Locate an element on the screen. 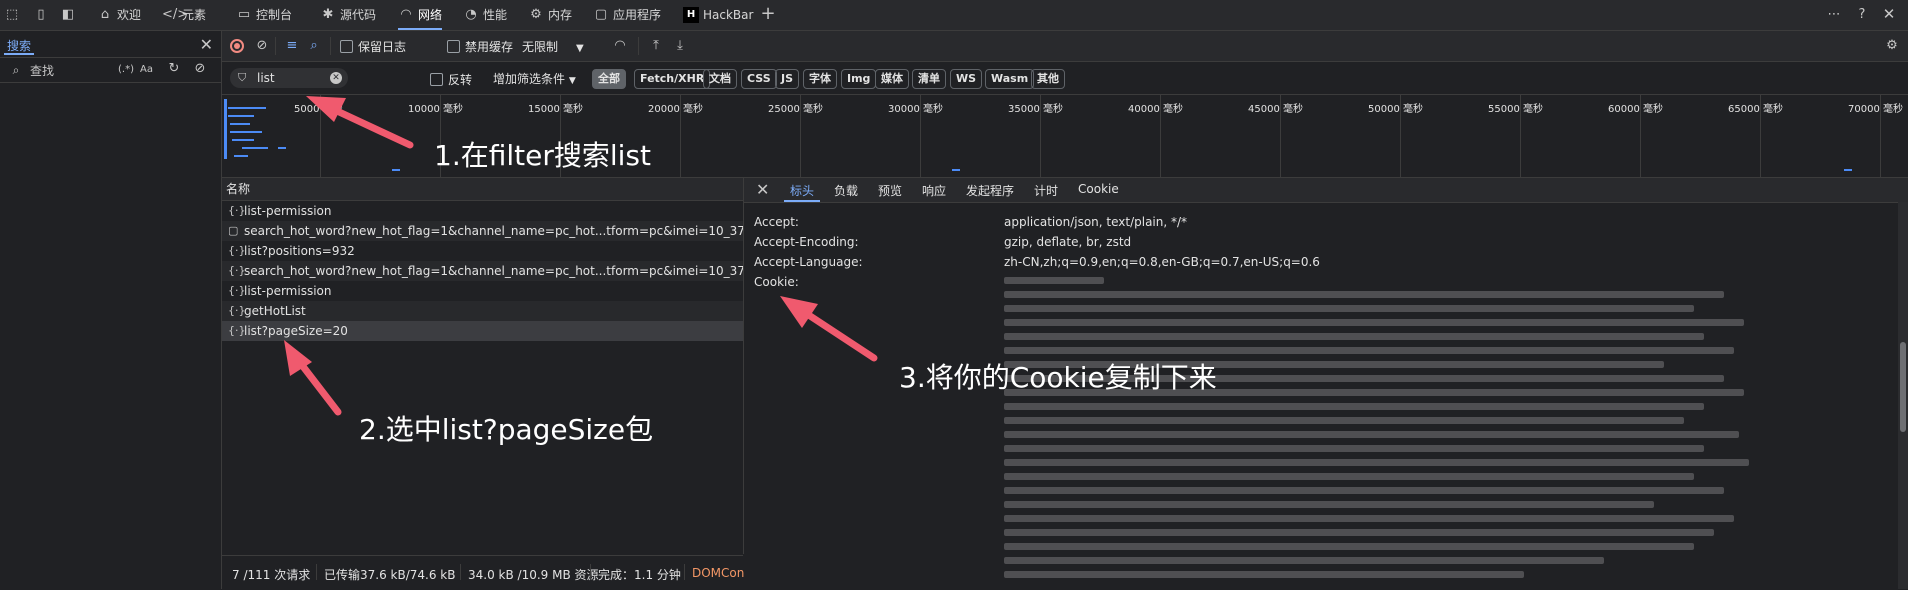 The width and height of the screenshot is (1908, 590). annotation-step-1: 1.在filter搜索list is located at coordinates (542, 155).